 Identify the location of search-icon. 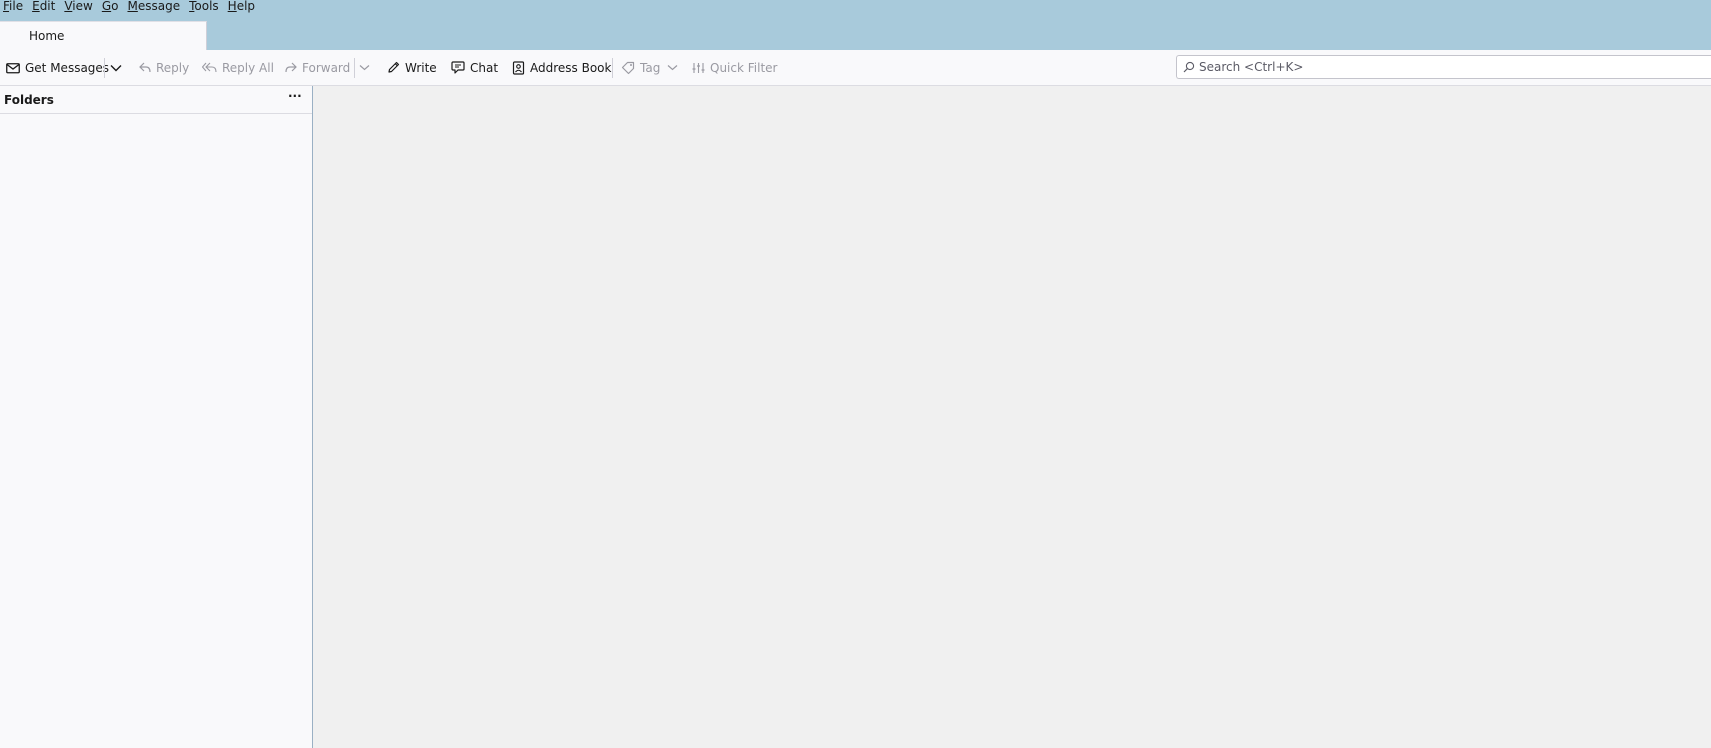
(1189, 67).